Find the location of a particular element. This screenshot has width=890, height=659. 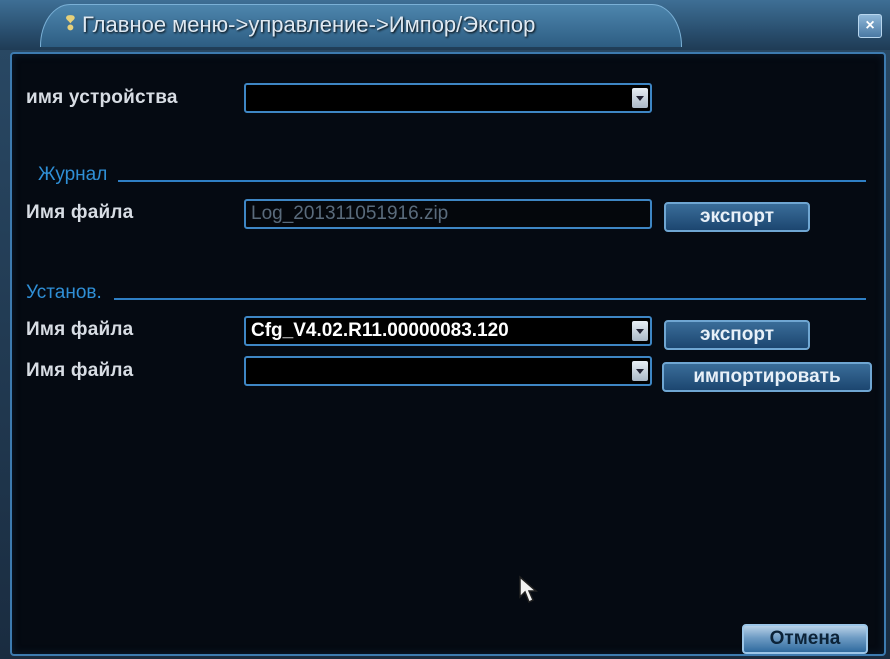

window-title: Главное меню->управление->Импор/Экспор is located at coordinates (309, 24).